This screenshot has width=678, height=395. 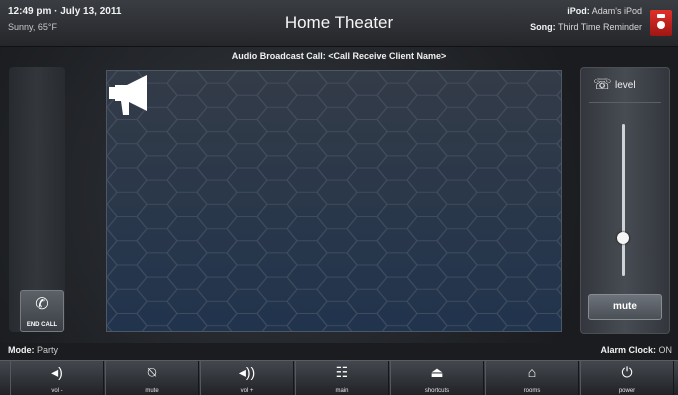 What do you see at coordinates (42, 325) in the screenshot?
I see `end-call-label: END CALL` at bounding box center [42, 325].